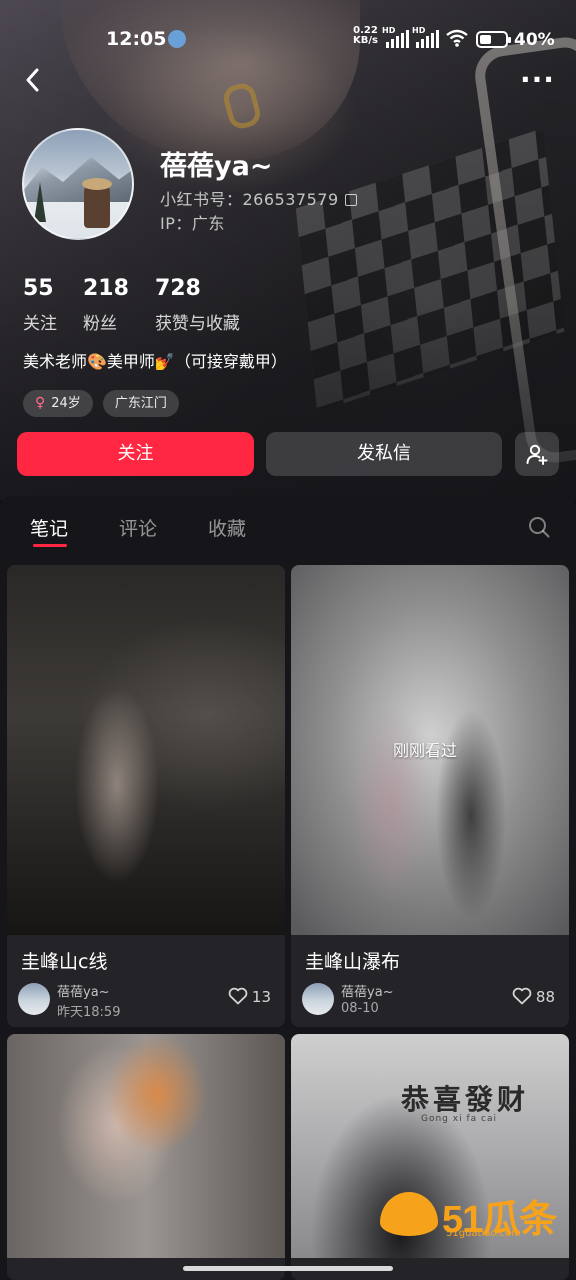  I want to click on user-id-text: 小红书号：266537579, so click(249, 199).